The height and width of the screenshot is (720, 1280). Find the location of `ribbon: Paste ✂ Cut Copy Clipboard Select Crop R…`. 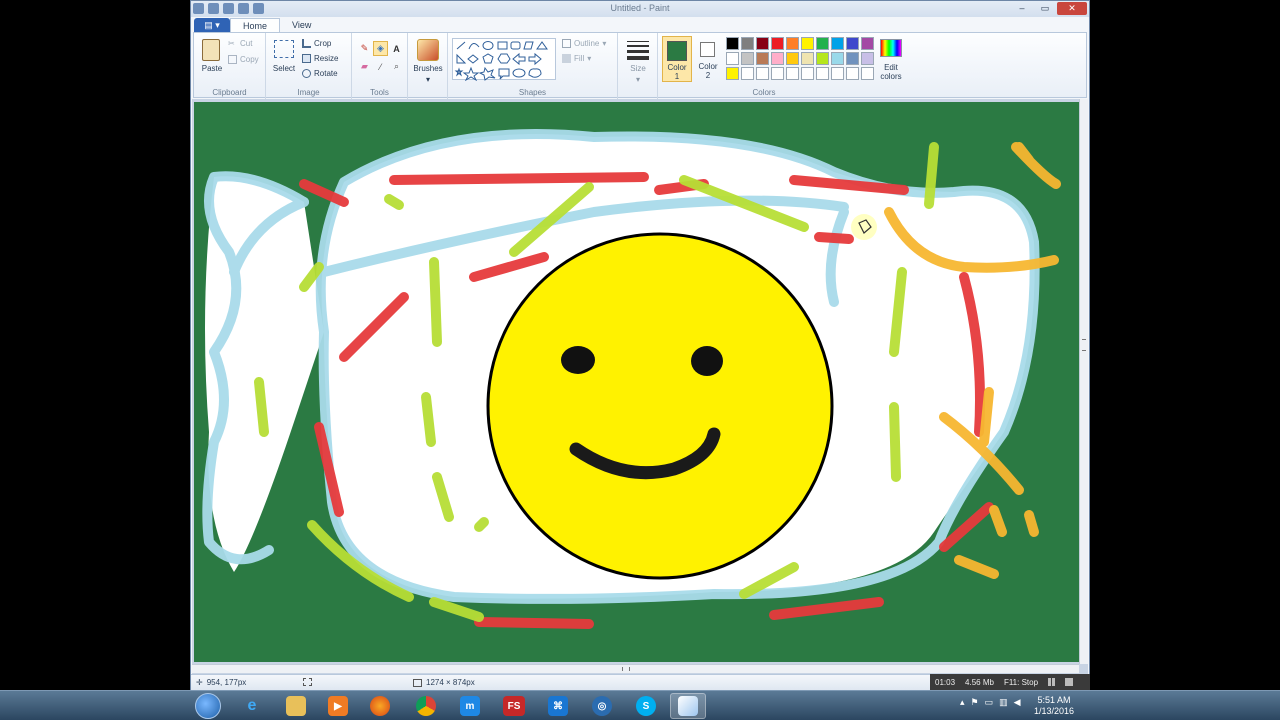

ribbon: Paste ✂ Cut Copy Clipboard Select Crop R… is located at coordinates (640, 65).